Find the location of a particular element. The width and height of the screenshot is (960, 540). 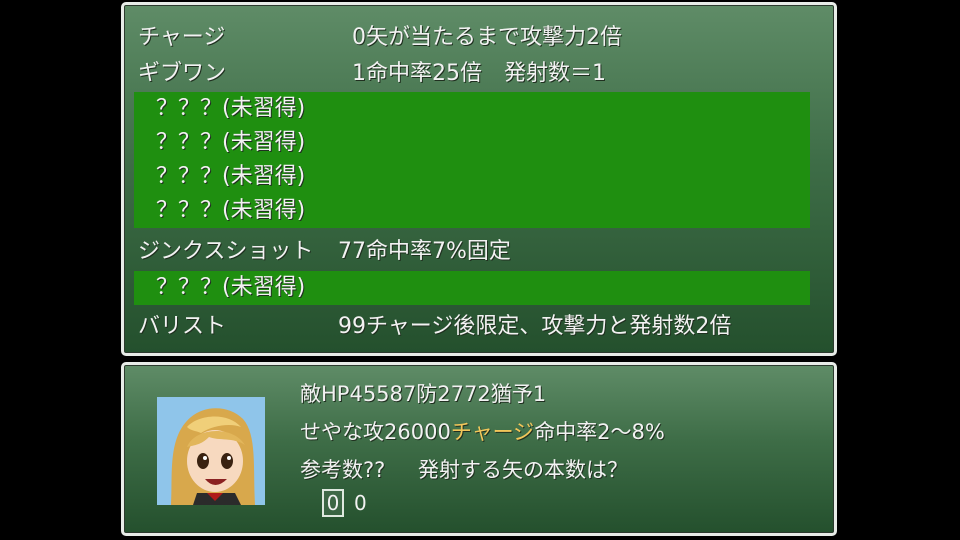

enemy-stats-text: 敵HP45587防2772猶予1 is located at coordinates (423, 394).